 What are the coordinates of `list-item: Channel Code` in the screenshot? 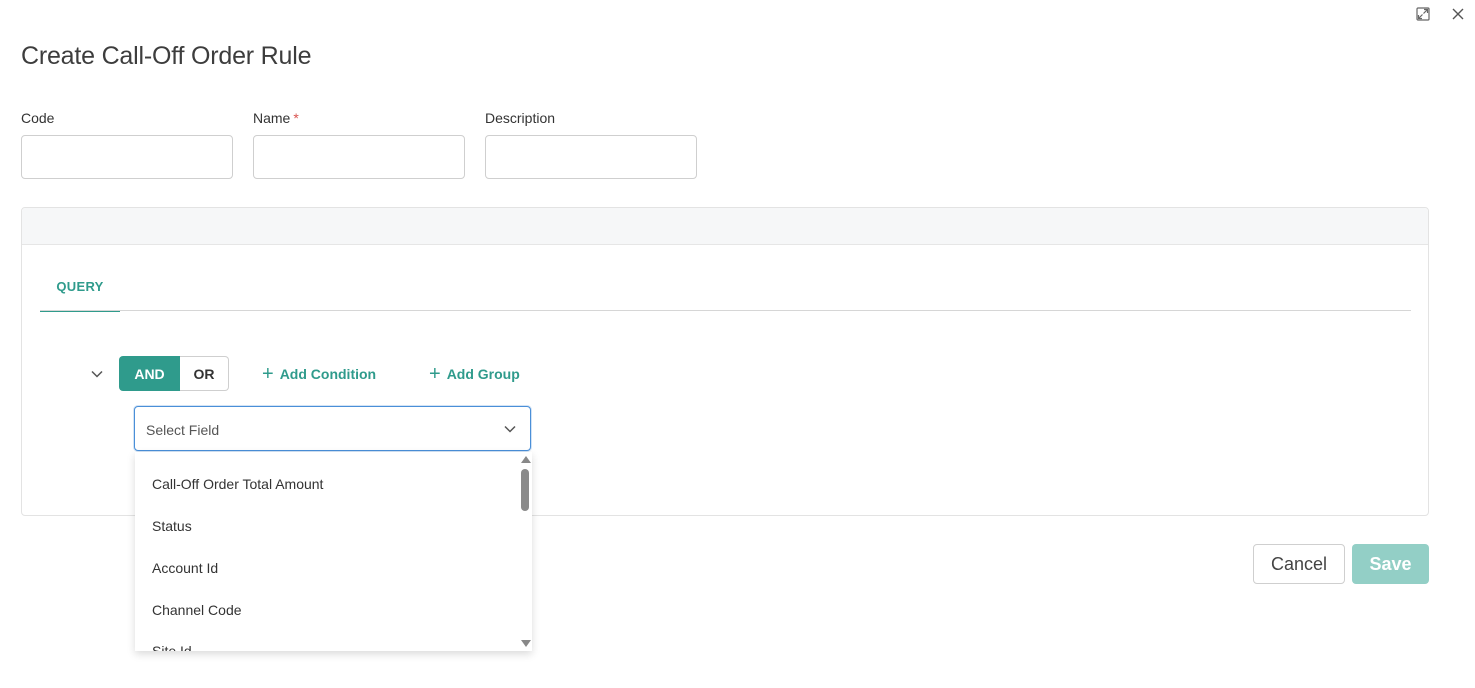 It's located at (197, 610).